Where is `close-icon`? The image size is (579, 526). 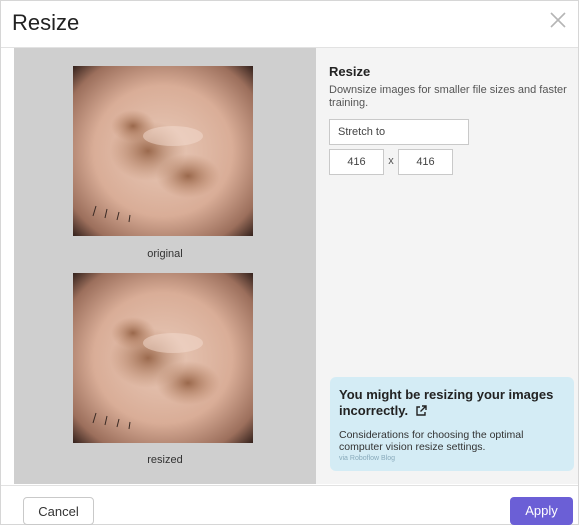
close-icon is located at coordinates (558, 20).